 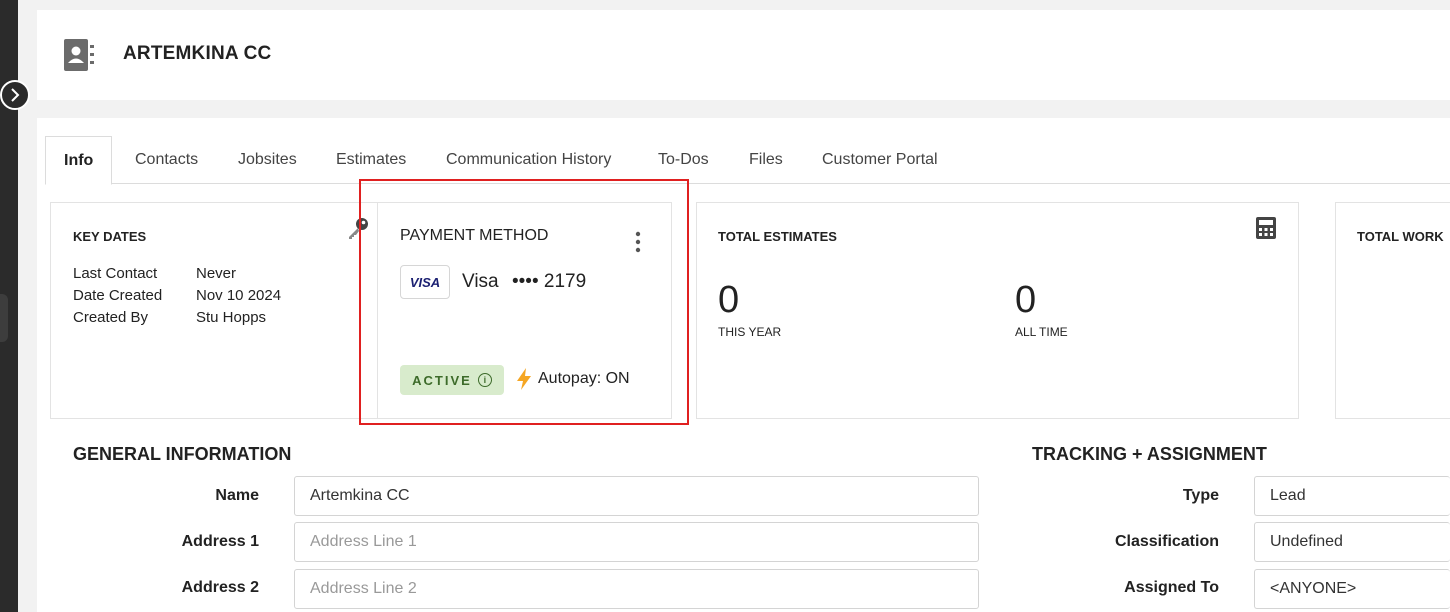 What do you see at coordinates (118, 295) in the screenshot?
I see `date-created-label: Date Created` at bounding box center [118, 295].